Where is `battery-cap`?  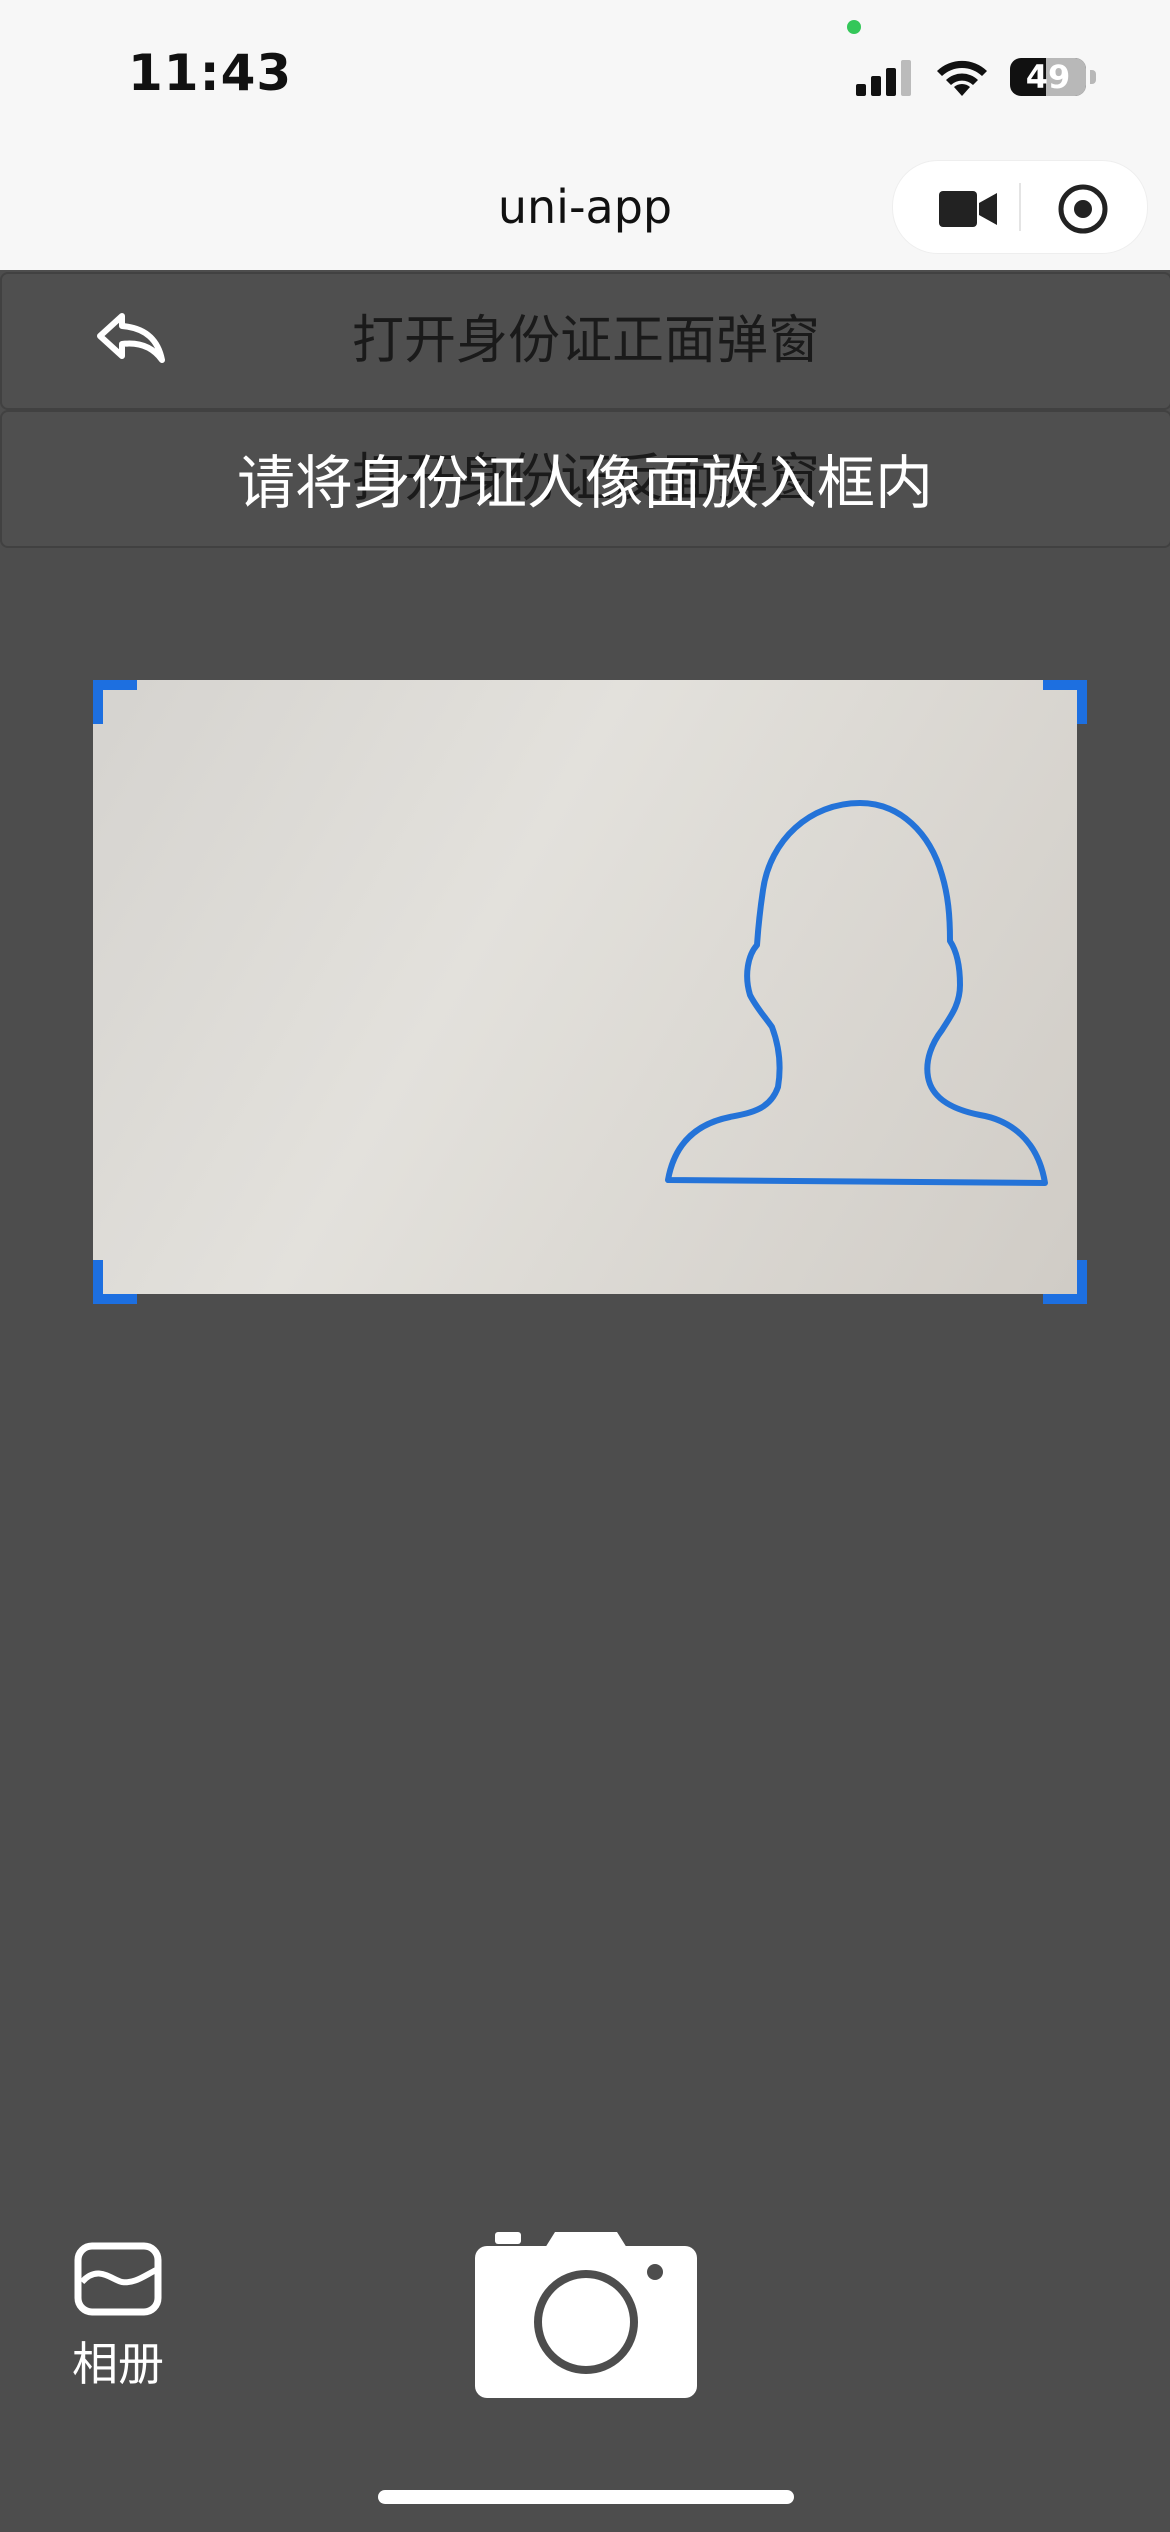 battery-cap is located at coordinates (1093, 77).